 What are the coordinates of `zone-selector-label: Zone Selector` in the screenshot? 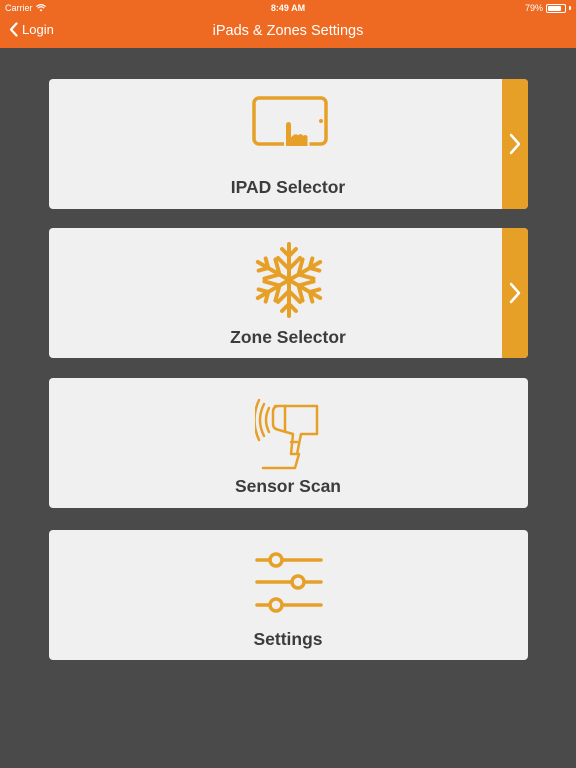 It's located at (288, 337).